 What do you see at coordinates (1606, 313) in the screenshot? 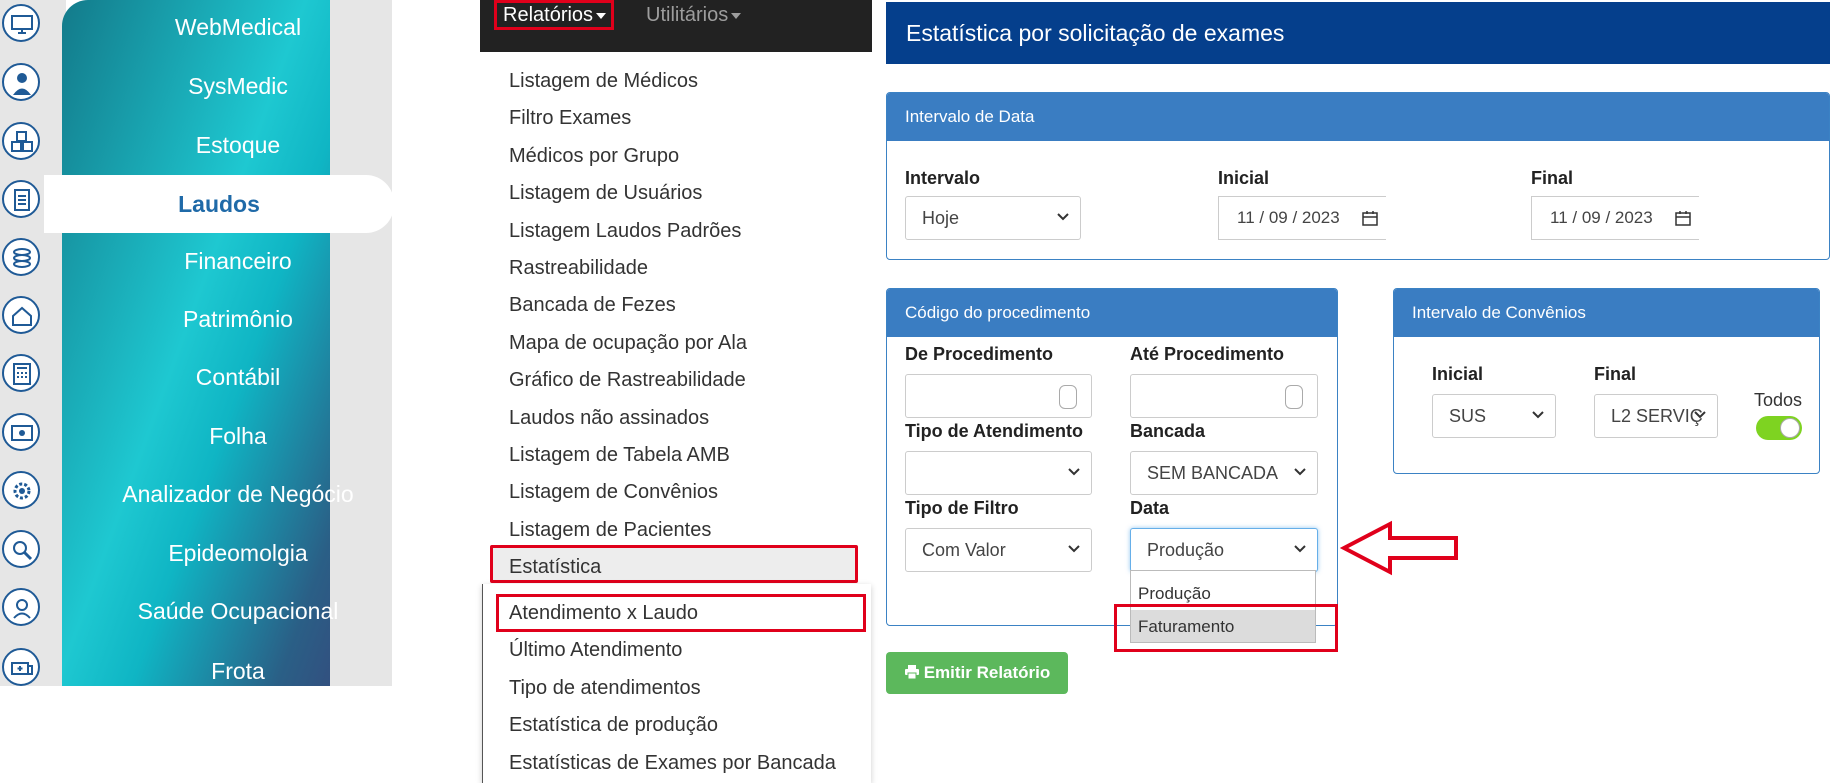
I see `convenios-panel-header: Intervalo de Convênios` at bounding box center [1606, 313].